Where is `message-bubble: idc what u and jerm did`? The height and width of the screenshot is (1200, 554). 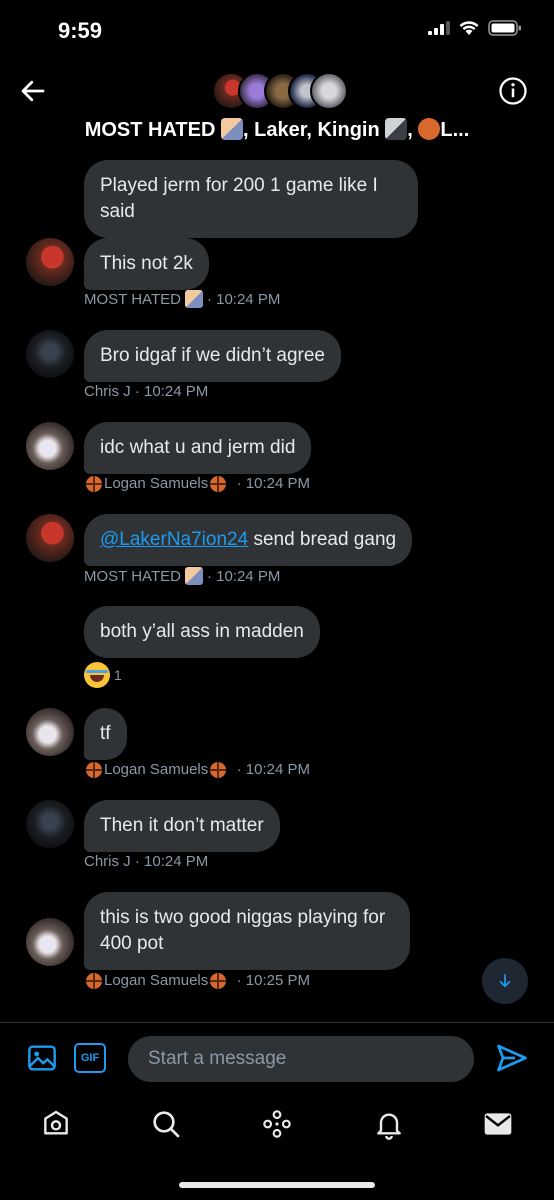 message-bubble: idc what u and jerm did is located at coordinates (198, 448).